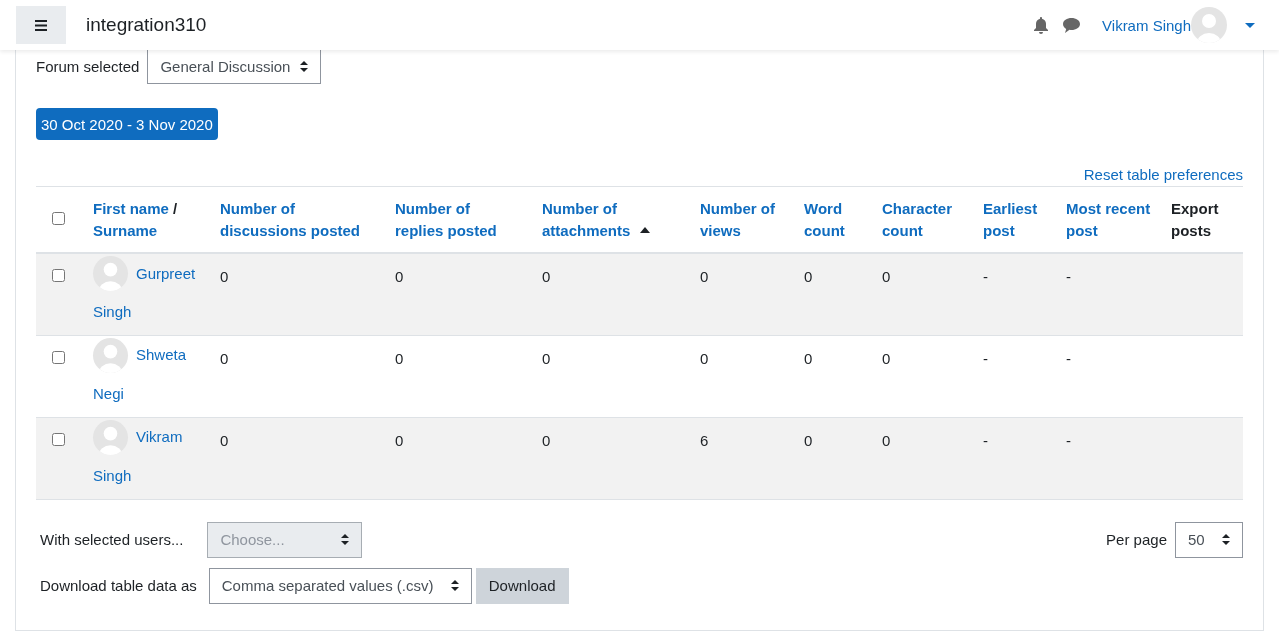  Describe the element at coordinates (1041, 25) in the screenshot. I see `notifications-icon` at that location.